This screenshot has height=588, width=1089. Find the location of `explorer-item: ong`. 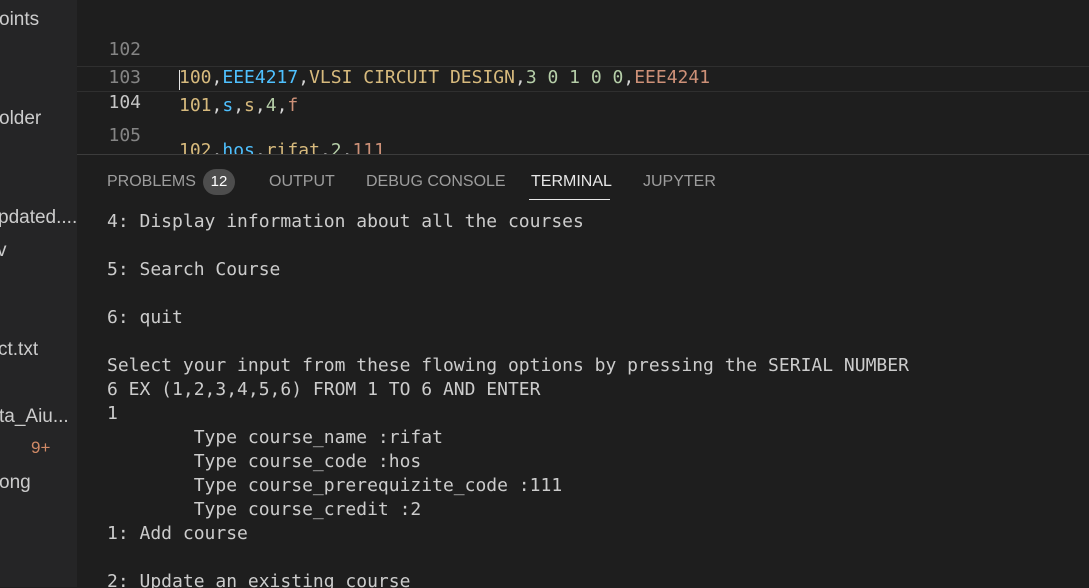

explorer-item: ong is located at coordinates (15, 483).